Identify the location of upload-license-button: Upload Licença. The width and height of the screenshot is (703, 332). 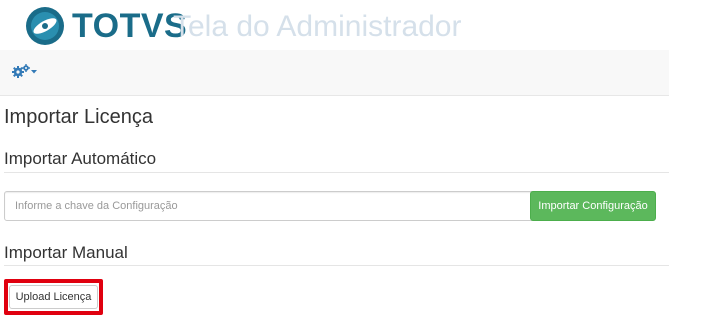
(53, 297).